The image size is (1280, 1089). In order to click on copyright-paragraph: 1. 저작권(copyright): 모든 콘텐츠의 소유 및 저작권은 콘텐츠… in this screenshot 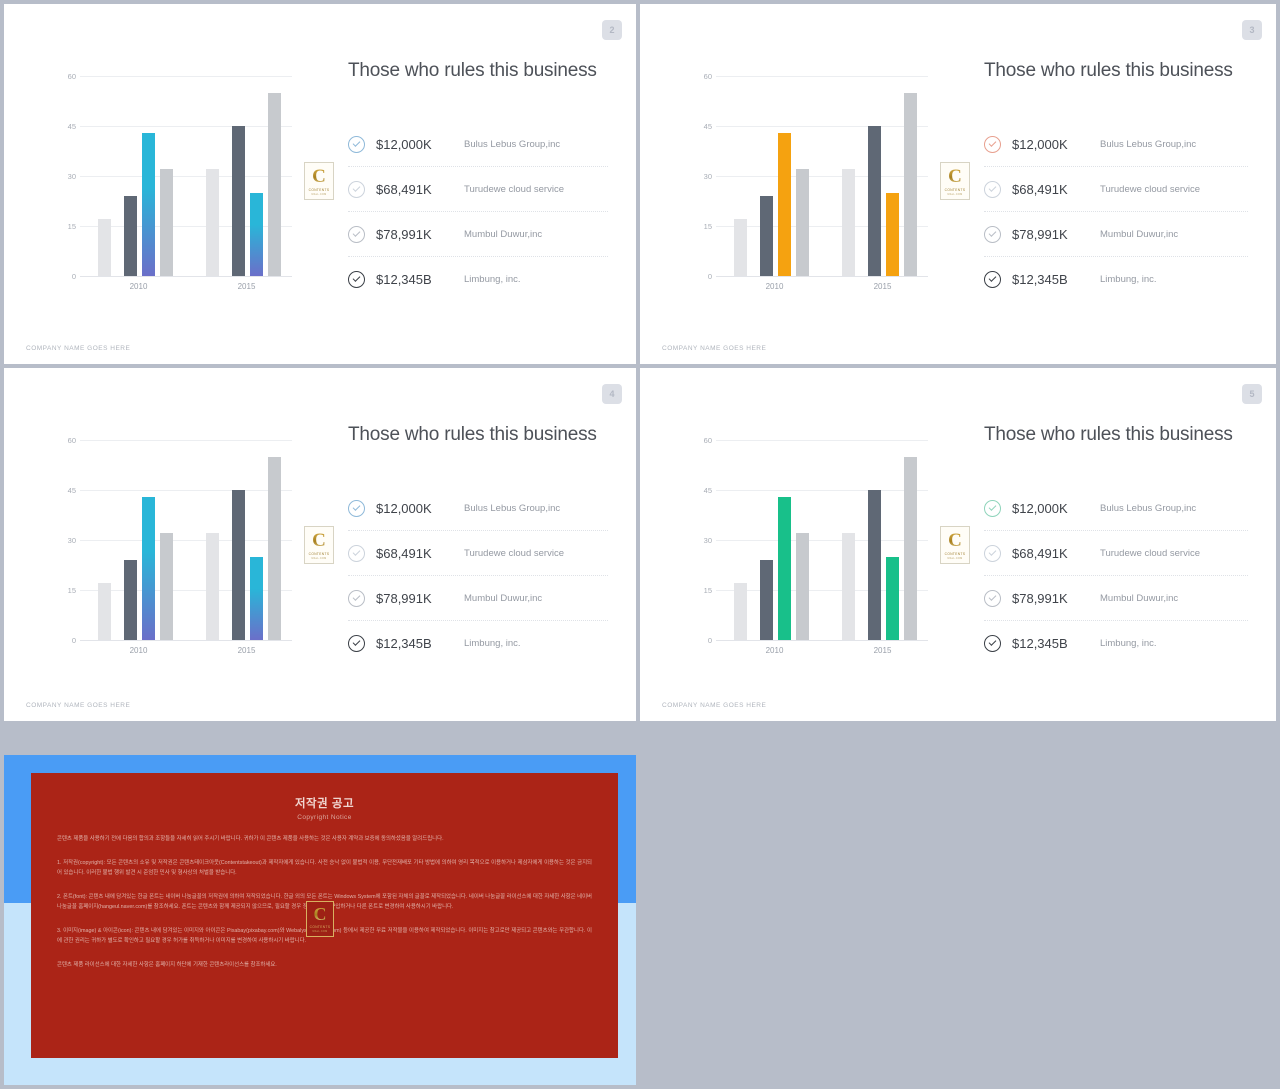, I will do `click(324, 868)`.